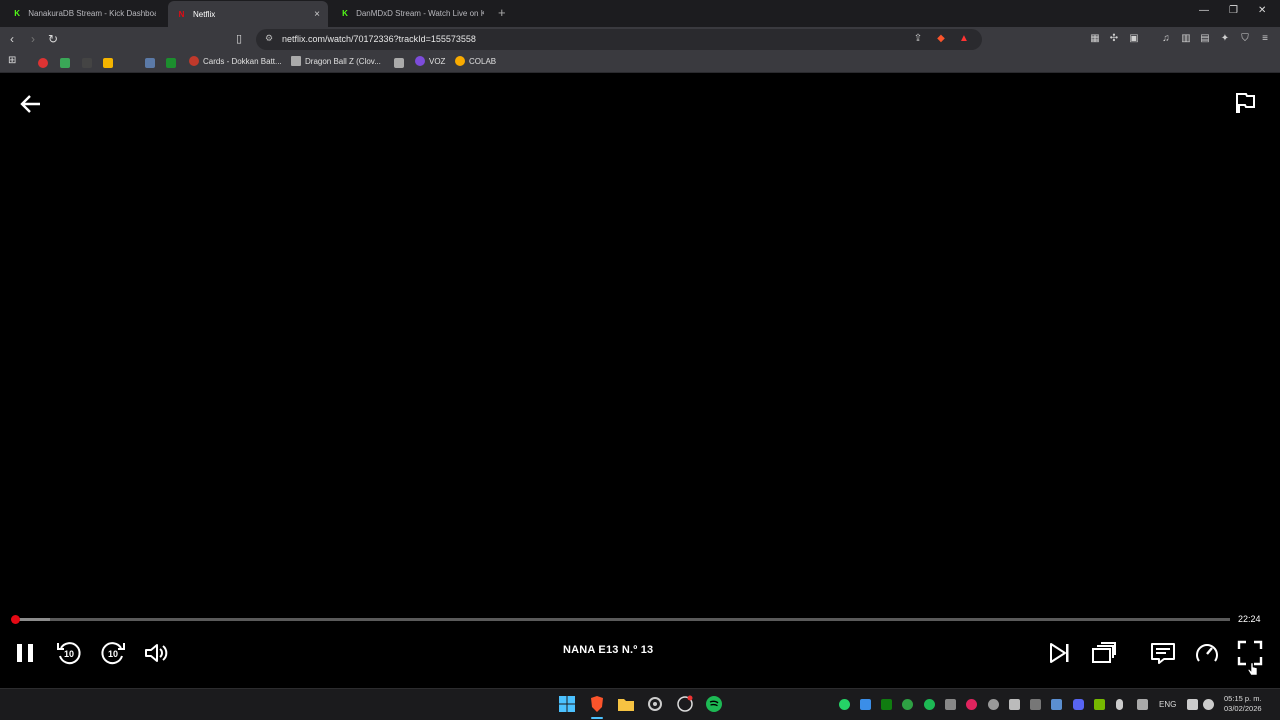 The image size is (1280, 720). I want to click on steam-icon, so click(1056, 704).